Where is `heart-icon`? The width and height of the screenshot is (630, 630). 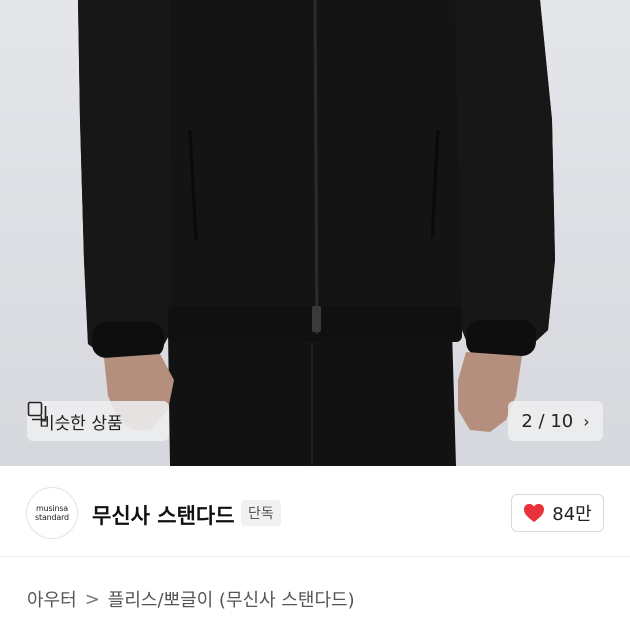
heart-icon is located at coordinates (534, 513).